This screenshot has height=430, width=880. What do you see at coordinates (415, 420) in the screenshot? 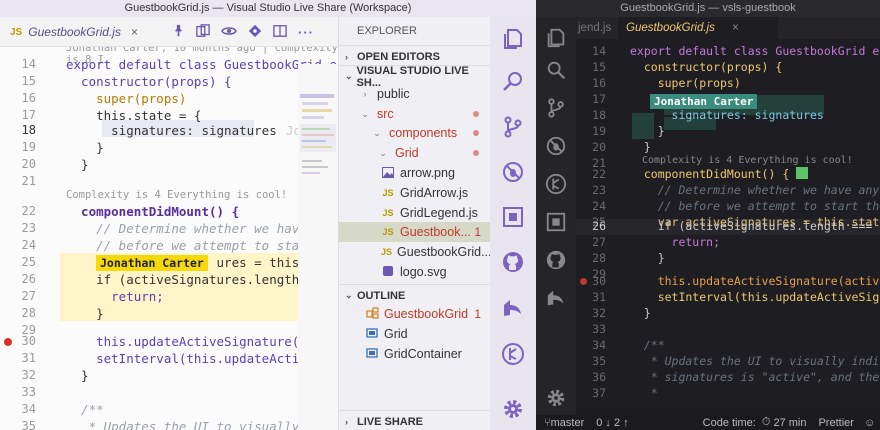
I see `live-share-section: › LIVE SHARE` at bounding box center [415, 420].